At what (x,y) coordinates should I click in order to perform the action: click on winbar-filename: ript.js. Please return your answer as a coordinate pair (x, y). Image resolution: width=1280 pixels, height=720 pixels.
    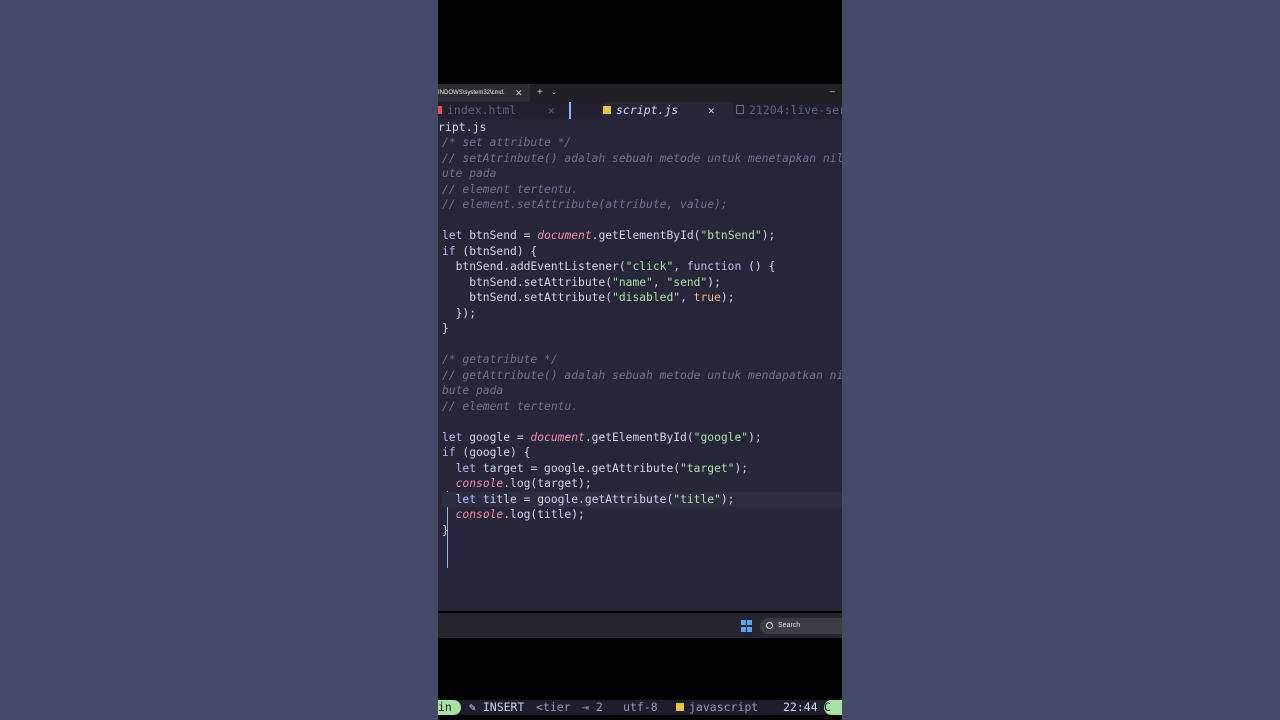
    Looking at the image, I should click on (462, 127).